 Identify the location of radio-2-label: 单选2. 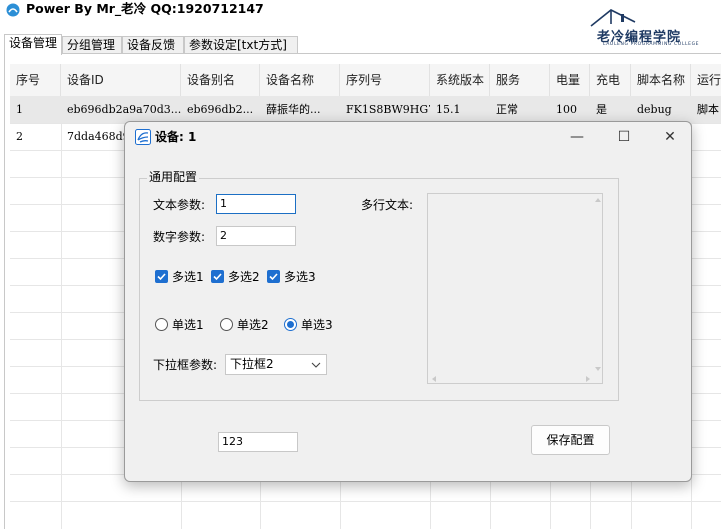
(253, 325).